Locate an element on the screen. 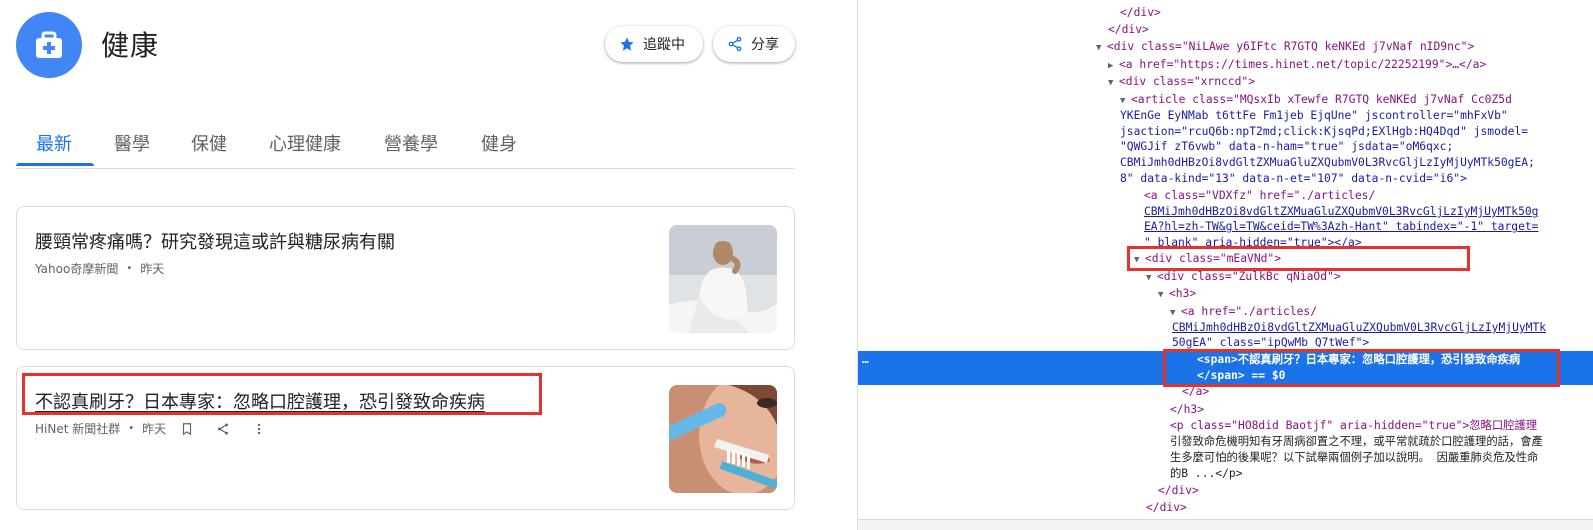  article-source: Yahoo奇摩新聞 is located at coordinates (76, 268).